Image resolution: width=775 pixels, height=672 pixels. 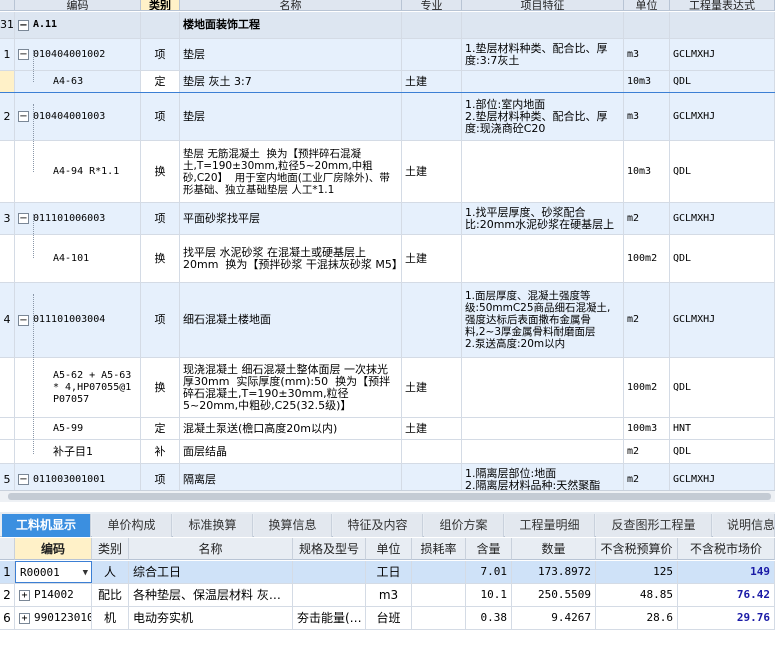 What do you see at coordinates (291, 81) in the screenshot?
I see `name-cell: 垫层 灰土 3:7` at bounding box center [291, 81].